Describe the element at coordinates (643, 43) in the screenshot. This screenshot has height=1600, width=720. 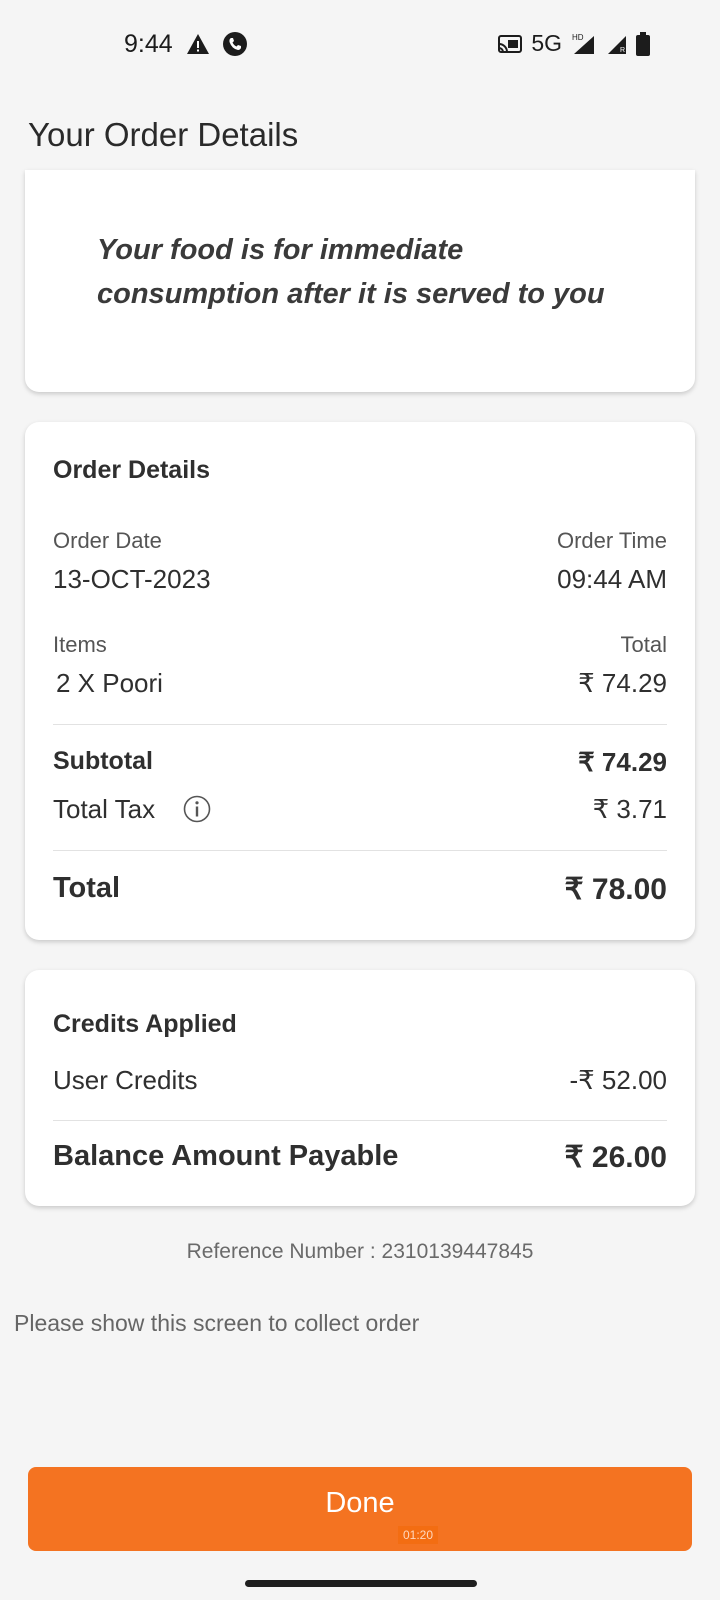
I see `battery-icon` at that location.